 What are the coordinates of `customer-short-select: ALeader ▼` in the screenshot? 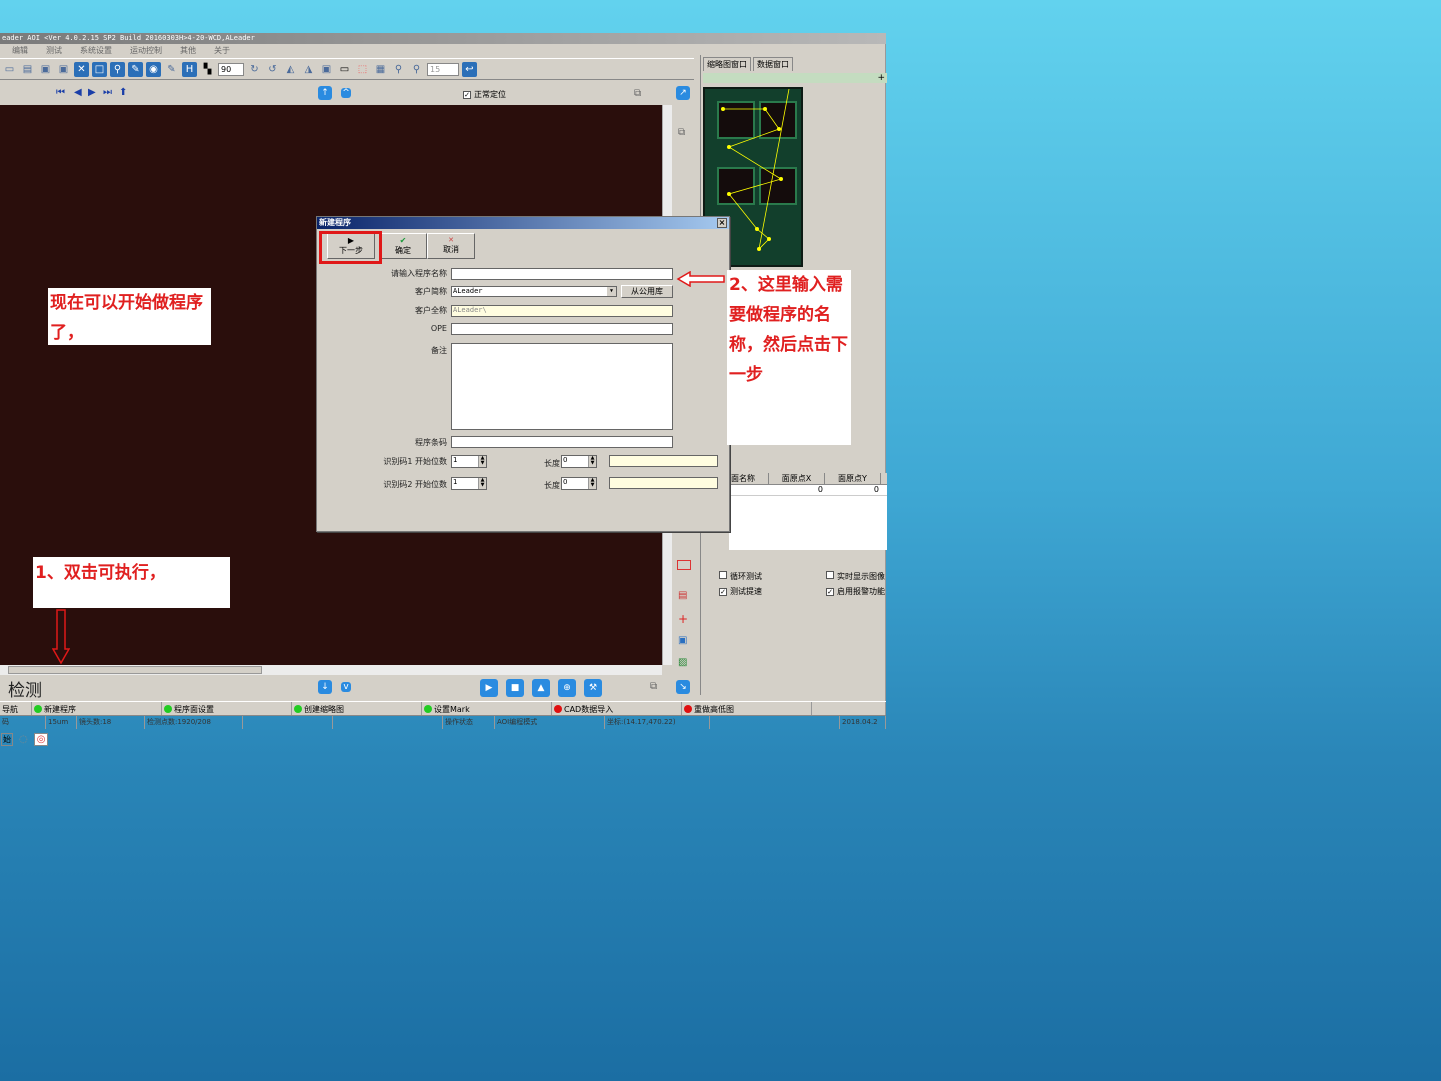 It's located at (534, 291).